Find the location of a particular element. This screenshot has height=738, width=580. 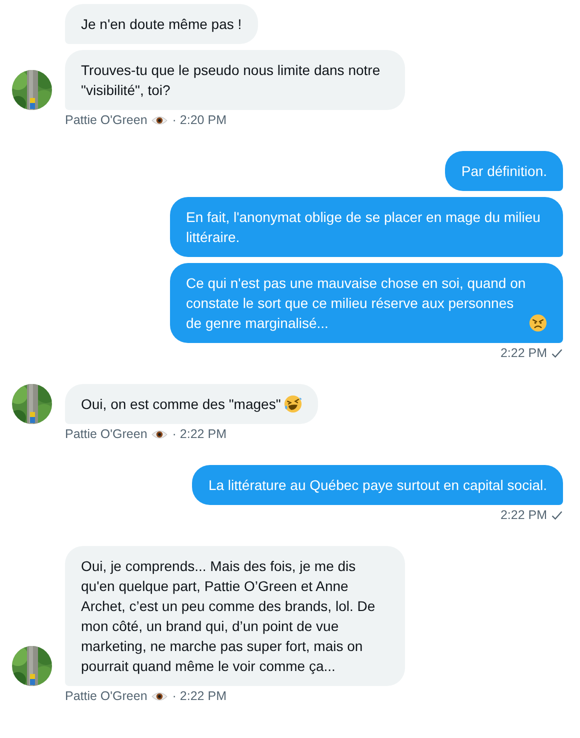

message-text: Trouves-tu que le pseudo nous limite dans notre "visibilité", toi? is located at coordinates (231, 80).